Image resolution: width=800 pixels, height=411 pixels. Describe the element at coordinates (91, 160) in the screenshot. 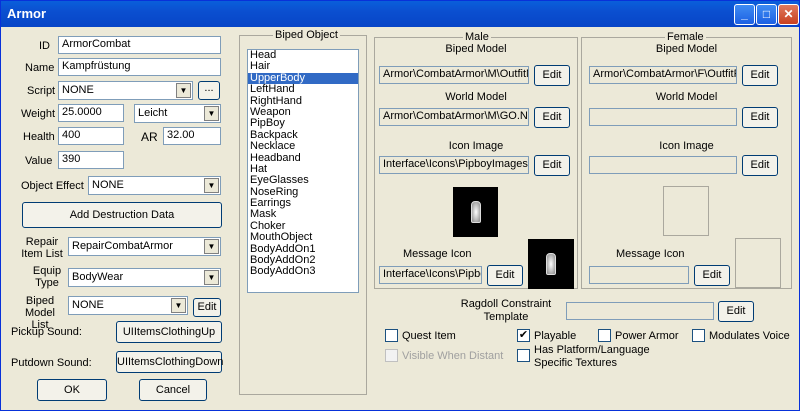

I see `value-field: 390` at that location.